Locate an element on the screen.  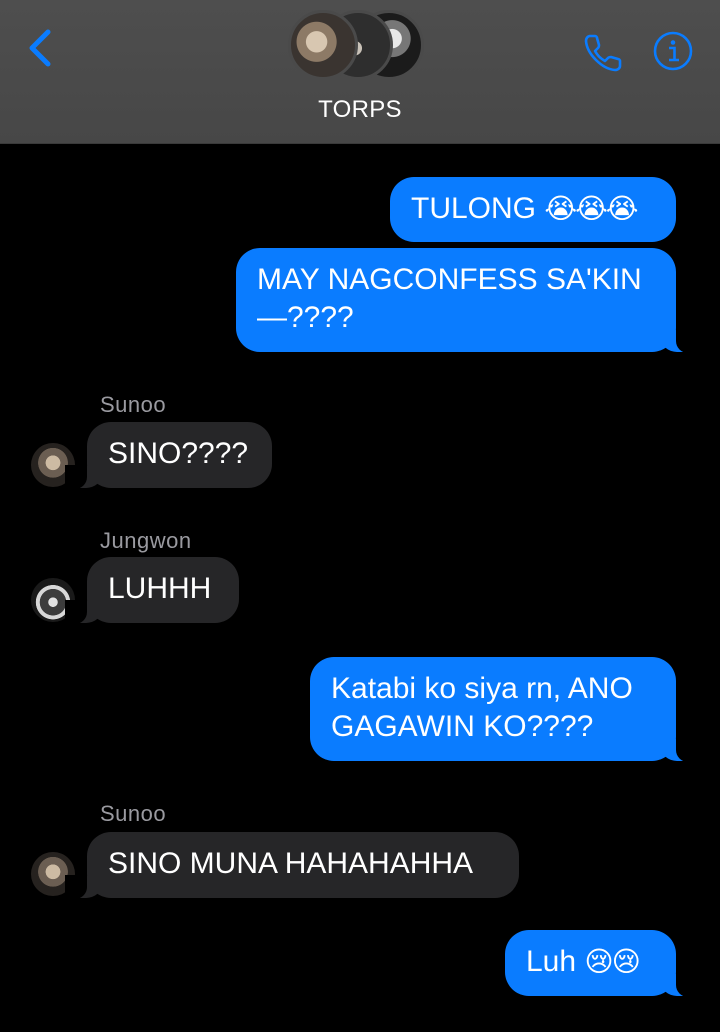
chat-header: TORPS is located at coordinates (360, 72).